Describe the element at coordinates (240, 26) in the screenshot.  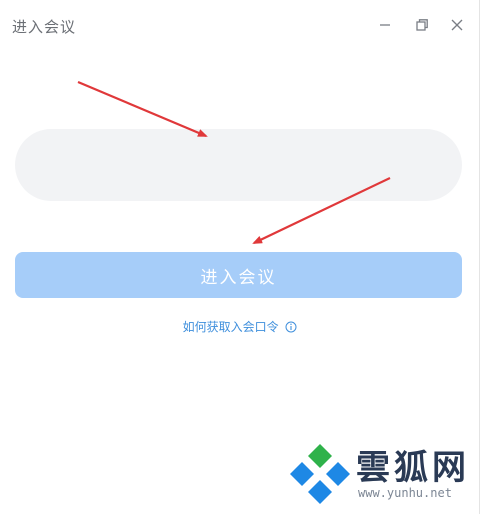
I see `title-bar: 进入会议` at that location.